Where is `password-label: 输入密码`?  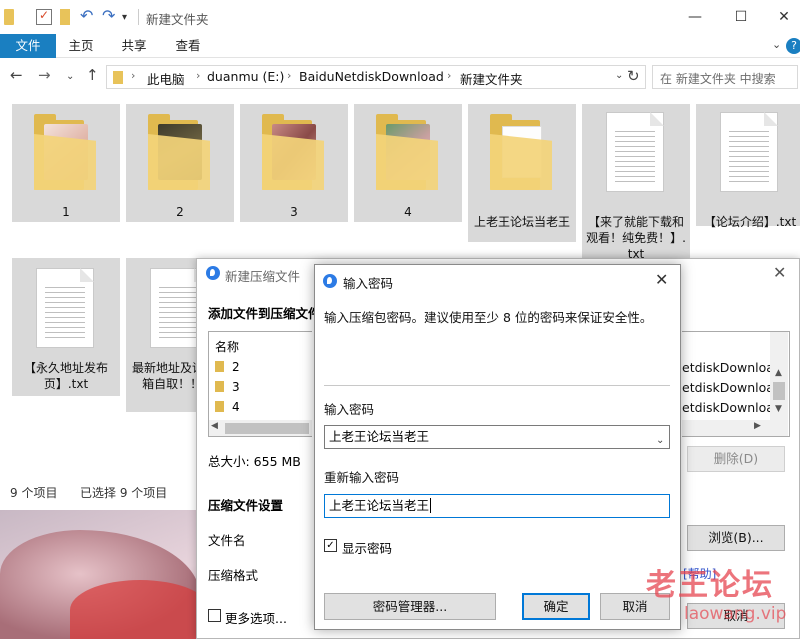
password-label: 输入密码 is located at coordinates (349, 409).